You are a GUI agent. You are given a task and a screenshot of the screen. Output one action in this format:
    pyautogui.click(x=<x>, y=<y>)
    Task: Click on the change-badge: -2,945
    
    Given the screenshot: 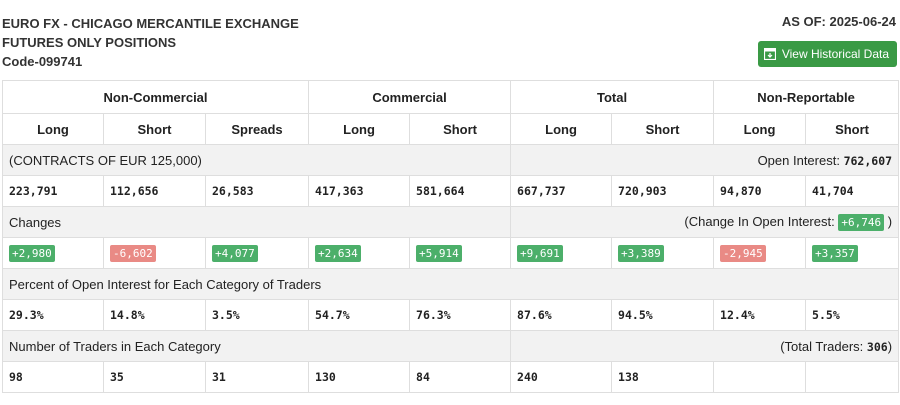 What is the action you would take?
    pyautogui.click(x=743, y=253)
    